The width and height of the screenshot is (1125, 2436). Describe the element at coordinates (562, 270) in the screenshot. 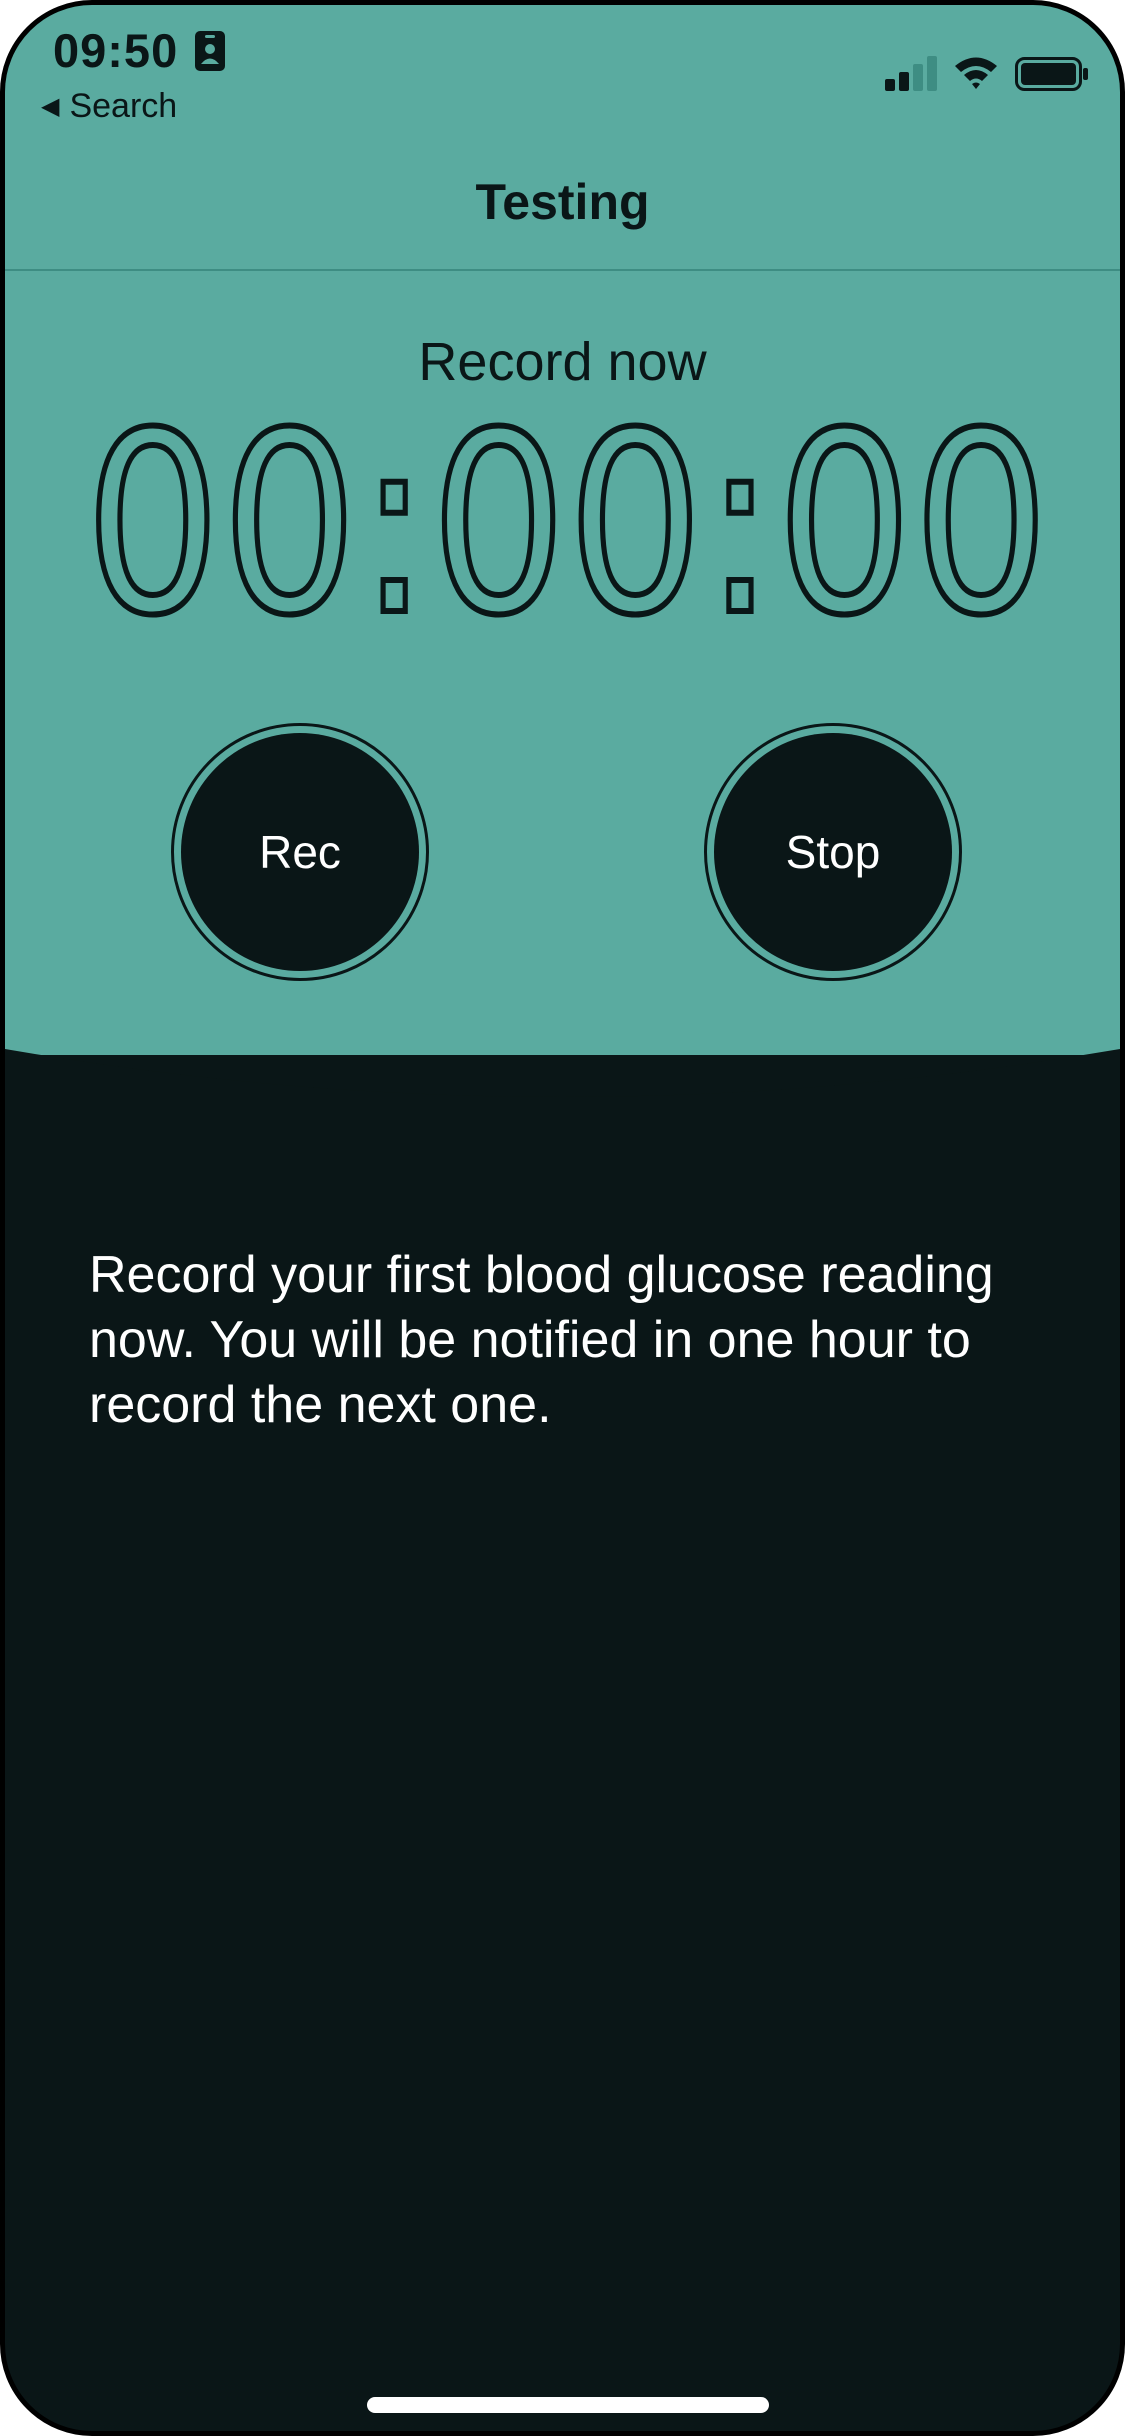

I see `nav-divider` at that location.